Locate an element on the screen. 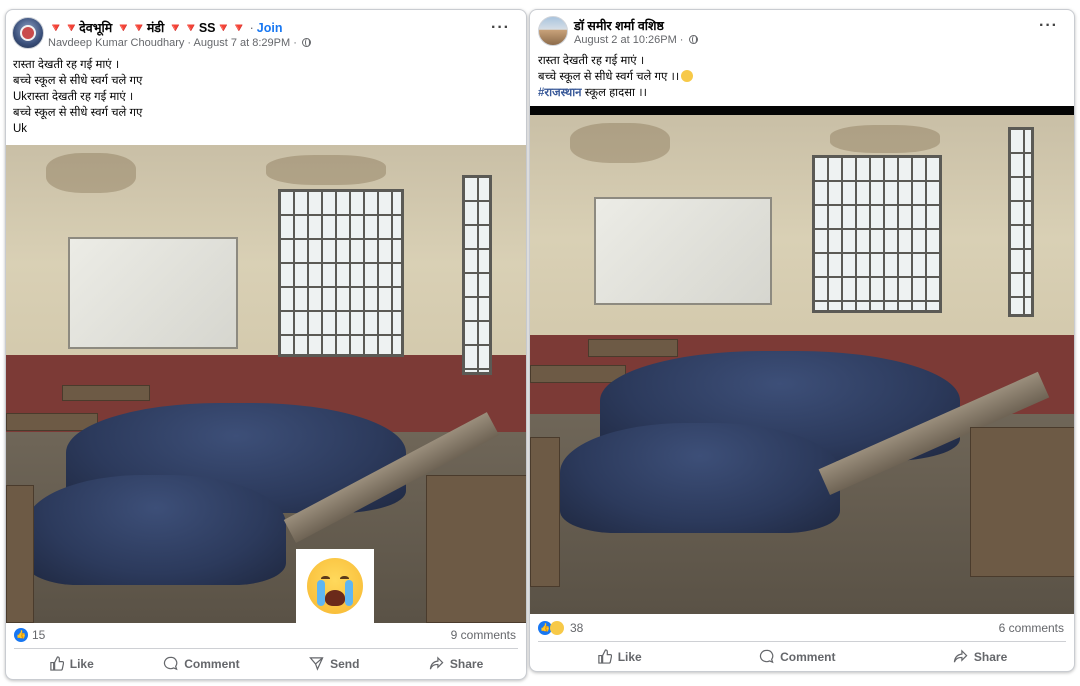  reaction-count: 38 is located at coordinates (576, 628).